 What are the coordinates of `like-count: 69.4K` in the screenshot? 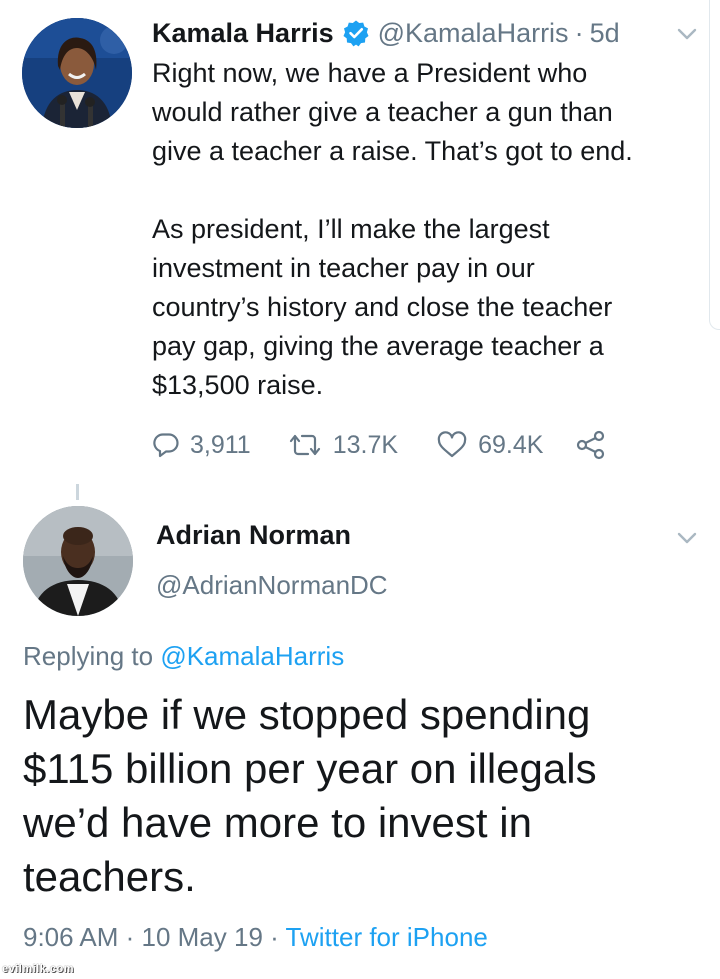 It's located at (511, 444).